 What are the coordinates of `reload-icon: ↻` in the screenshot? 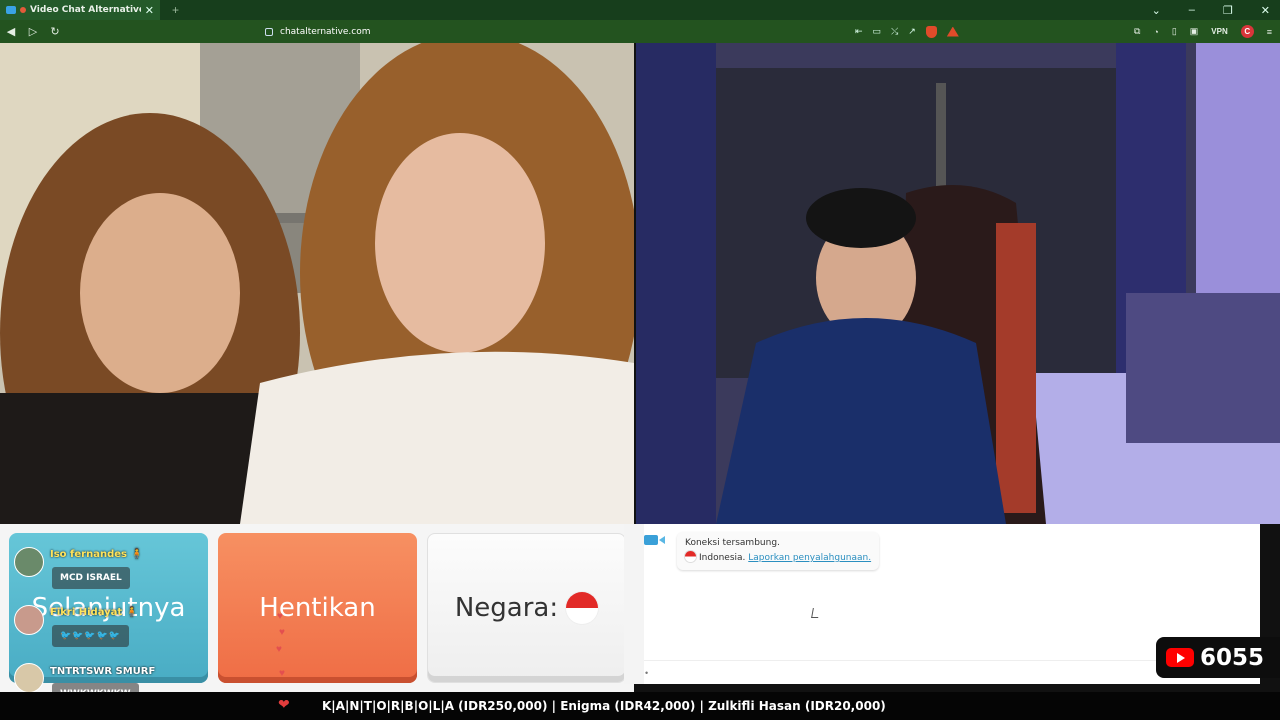 It's located at (55, 31).